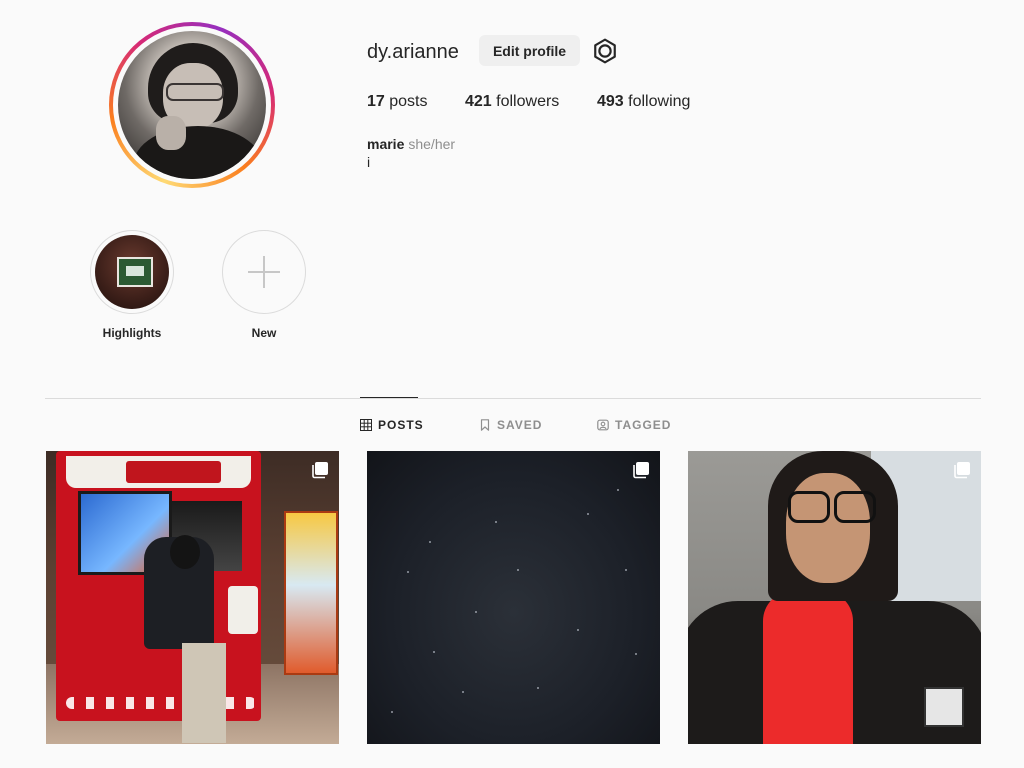 This screenshot has width=1024, height=768. I want to click on profile-divider, so click(513, 398).